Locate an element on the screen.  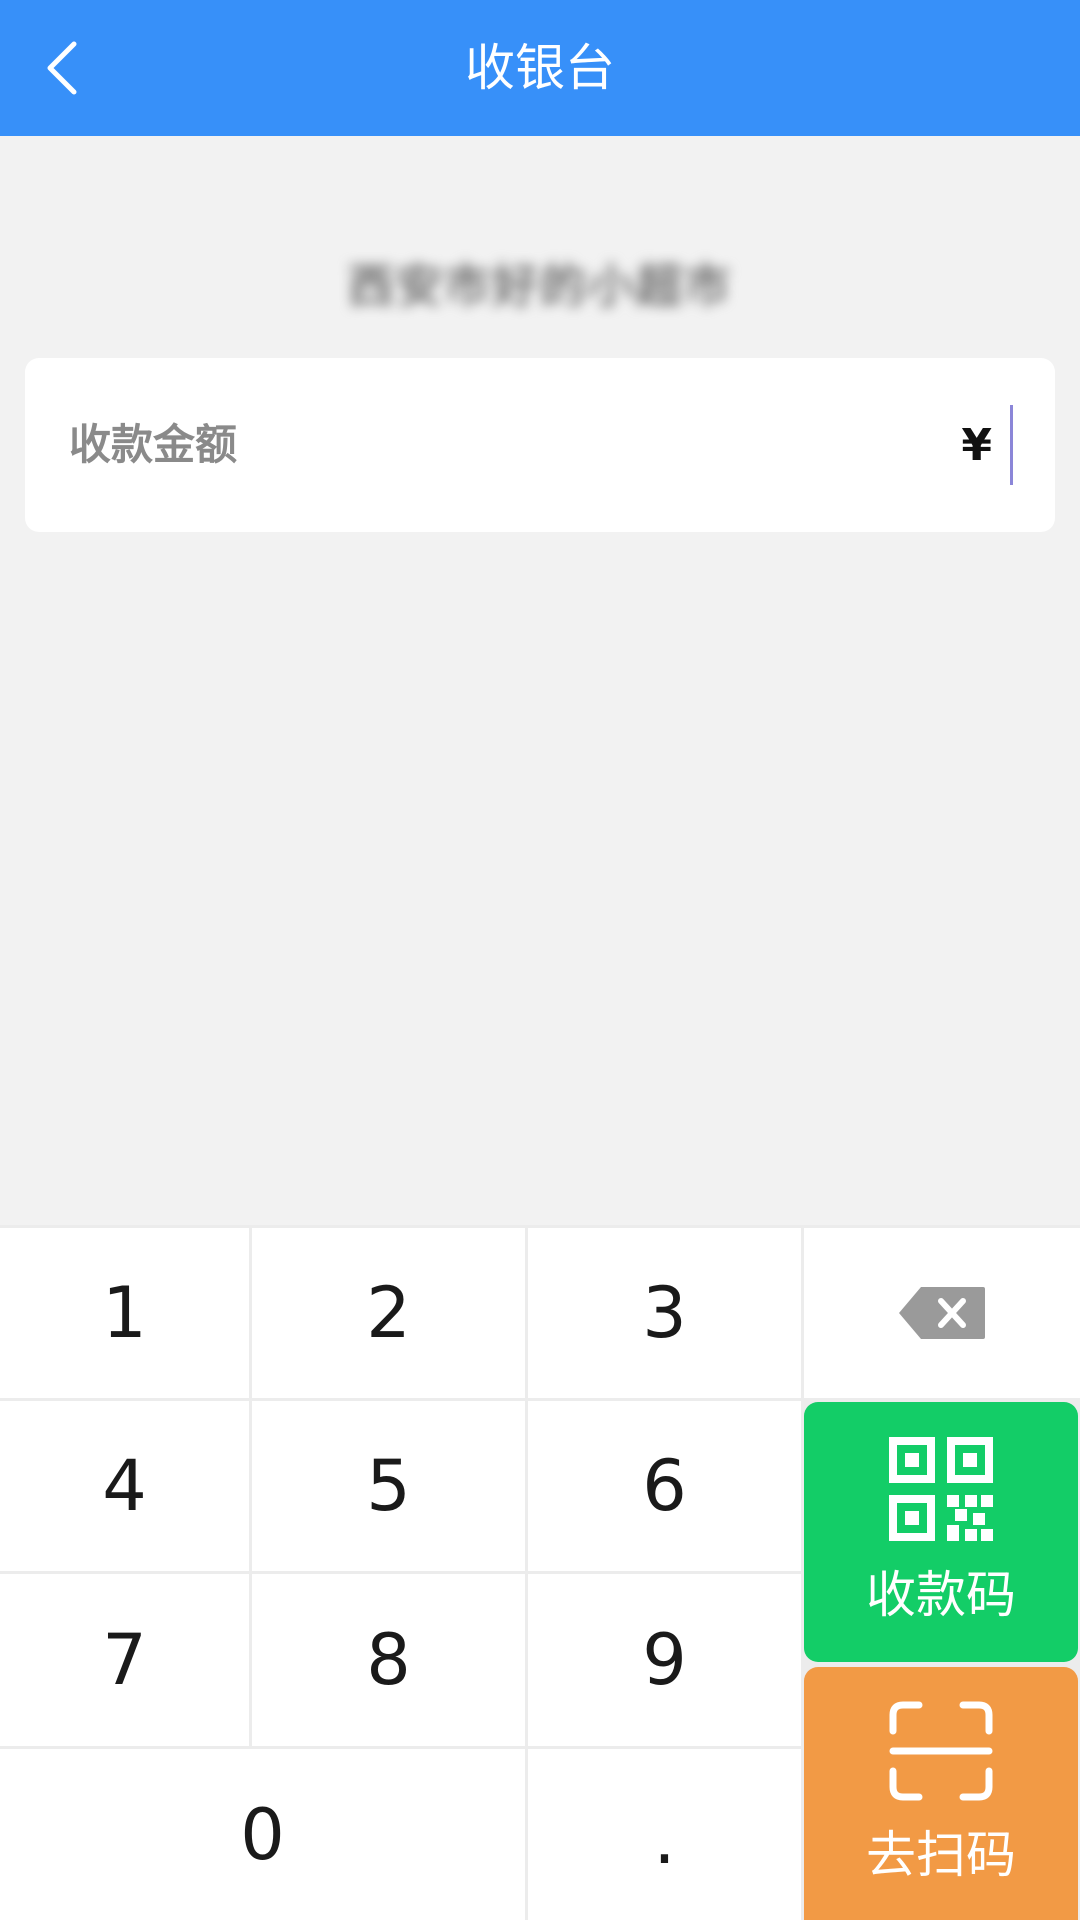
scan-frame-icon is located at coordinates (941, 1750).